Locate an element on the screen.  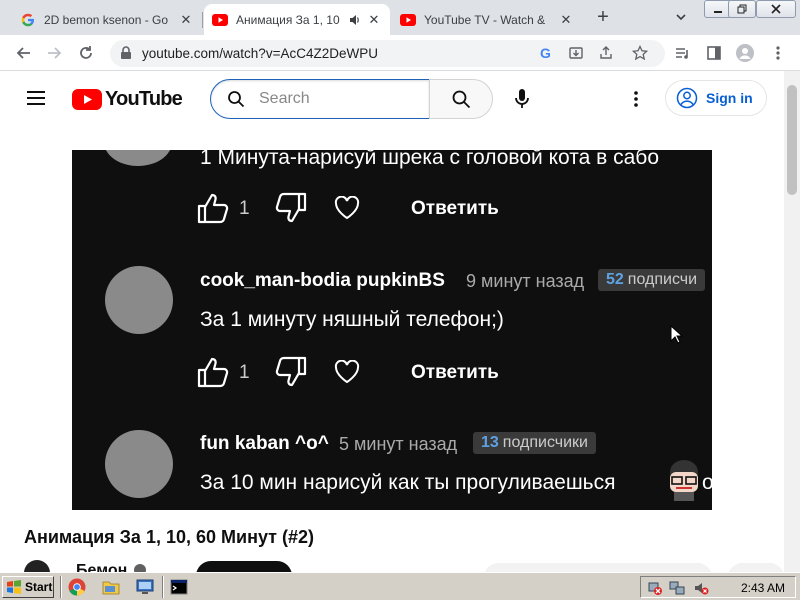
settings-kebab-icon is located at coordinates (636, 99).